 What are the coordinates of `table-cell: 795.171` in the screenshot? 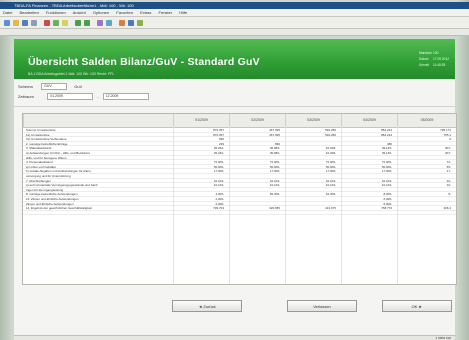 It's located at (445, 130).